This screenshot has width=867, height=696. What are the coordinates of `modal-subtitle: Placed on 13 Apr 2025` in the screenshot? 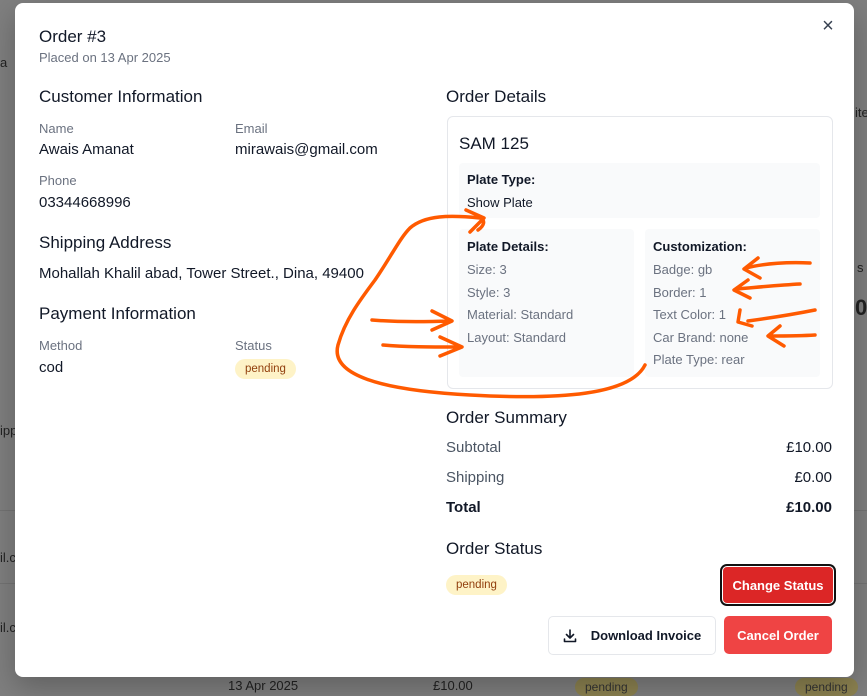 It's located at (105, 57).